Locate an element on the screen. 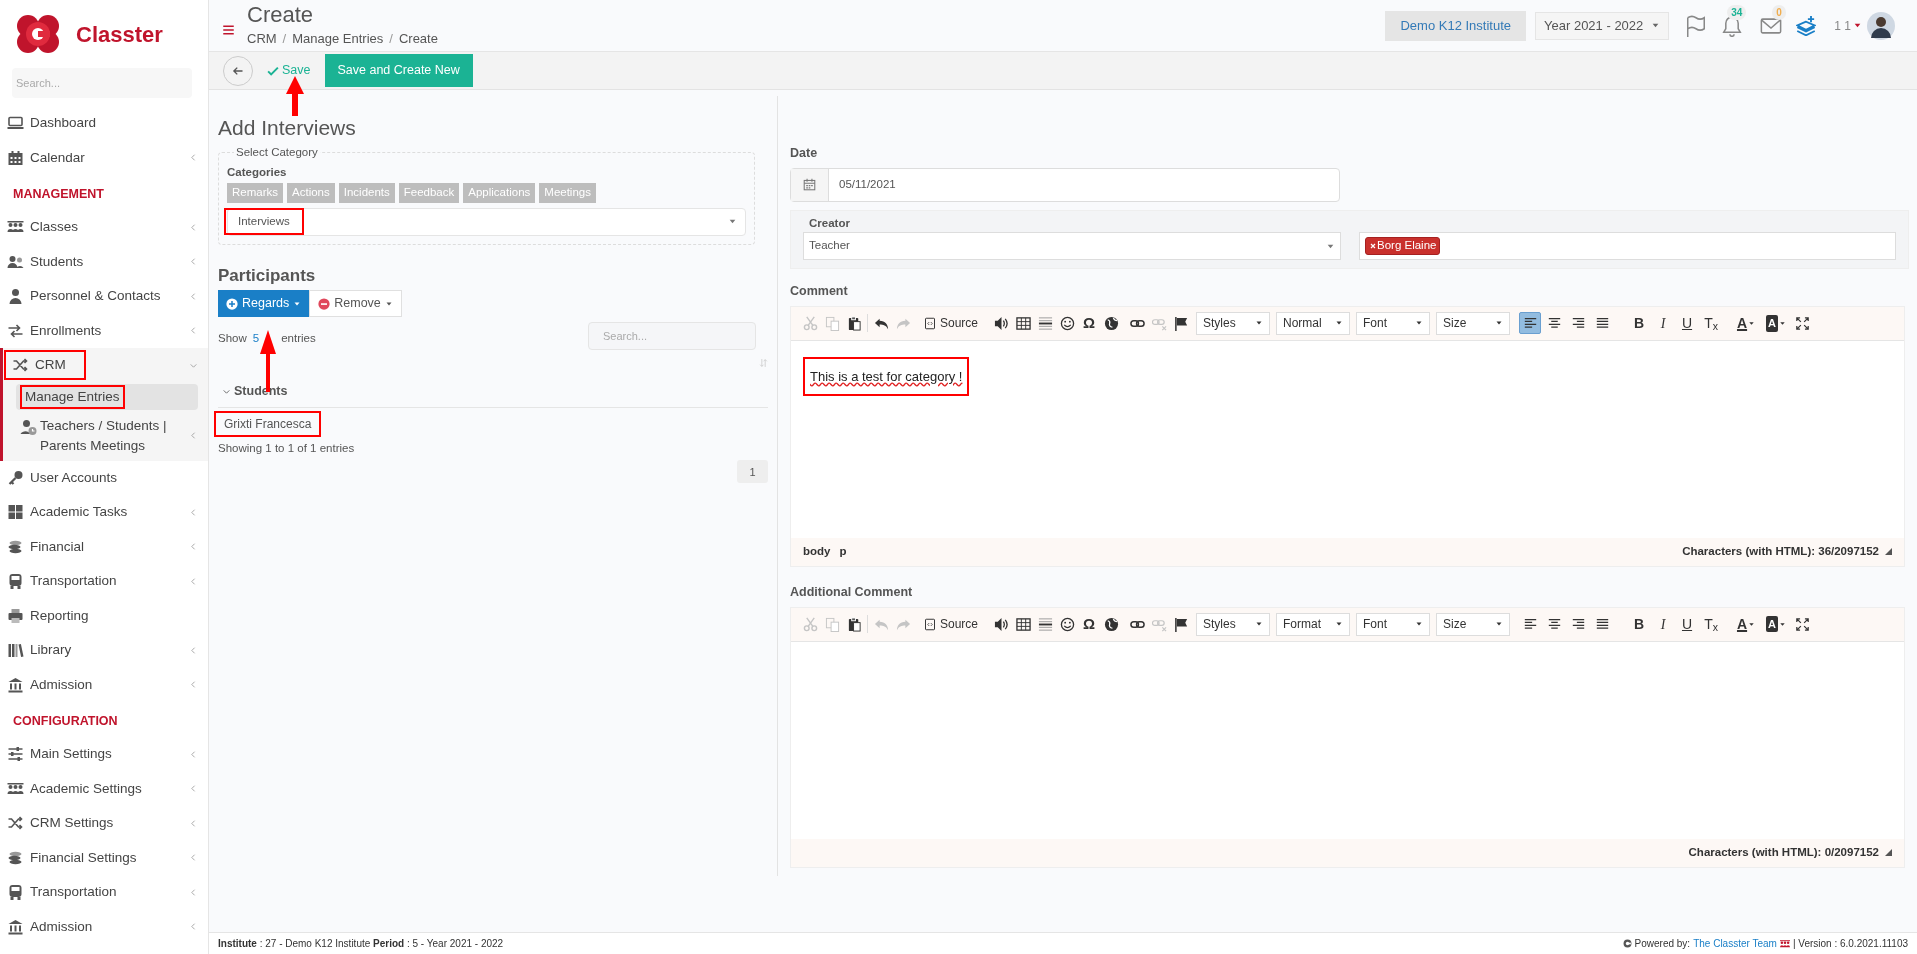  submenu-item: Manage Entries is located at coordinates (107, 396).